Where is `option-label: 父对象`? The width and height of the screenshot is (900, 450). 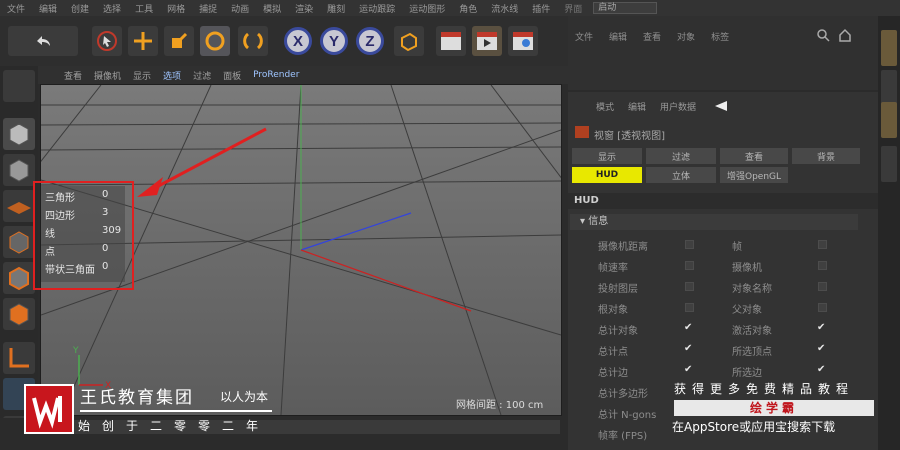 option-label: 父对象 is located at coordinates (747, 310).